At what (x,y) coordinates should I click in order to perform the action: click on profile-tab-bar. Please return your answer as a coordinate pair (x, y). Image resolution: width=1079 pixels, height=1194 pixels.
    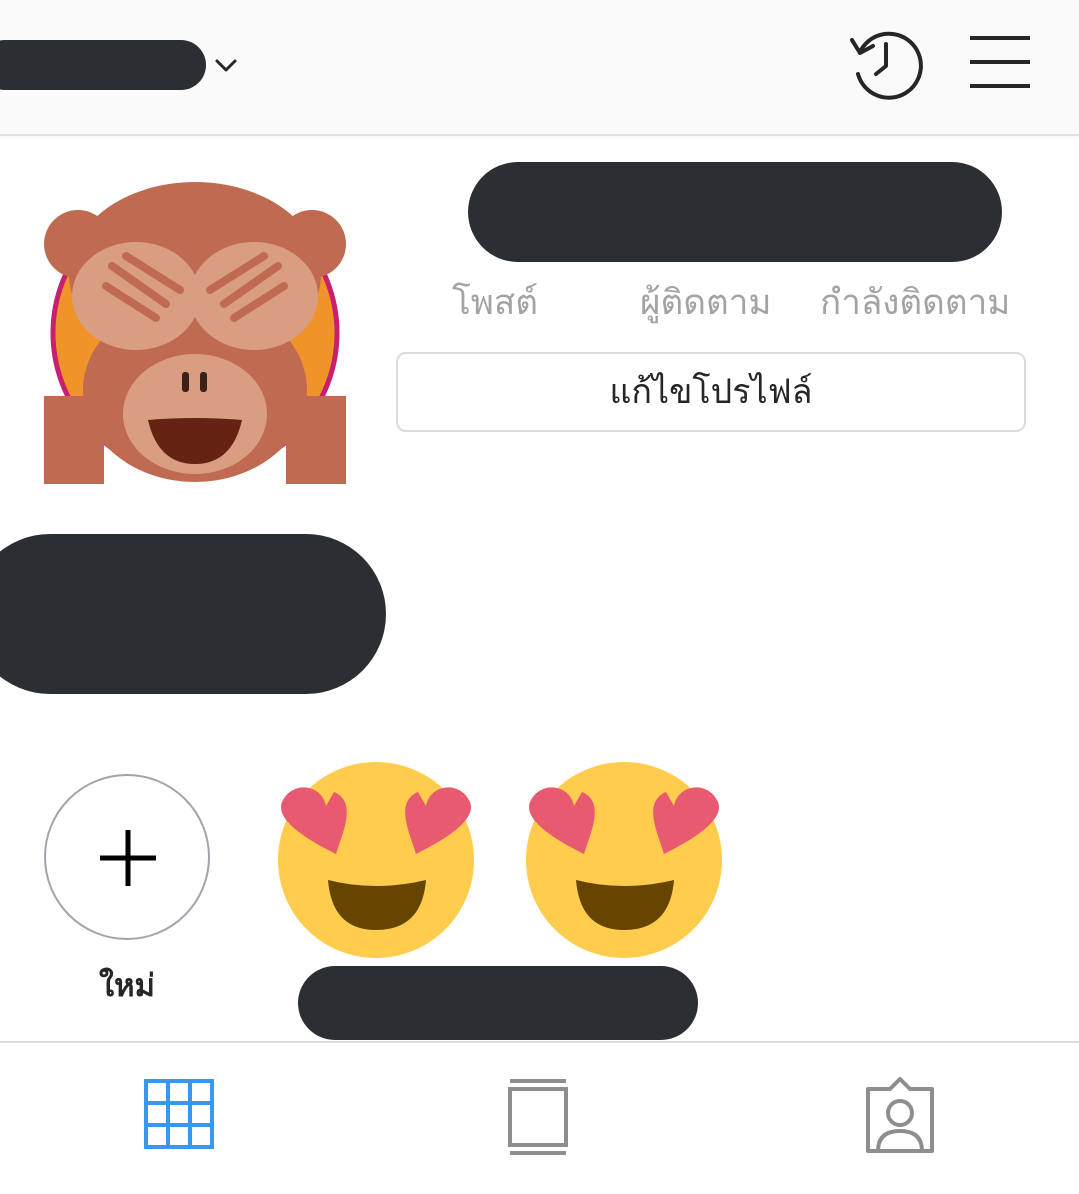
    Looking at the image, I should click on (539, 1117).